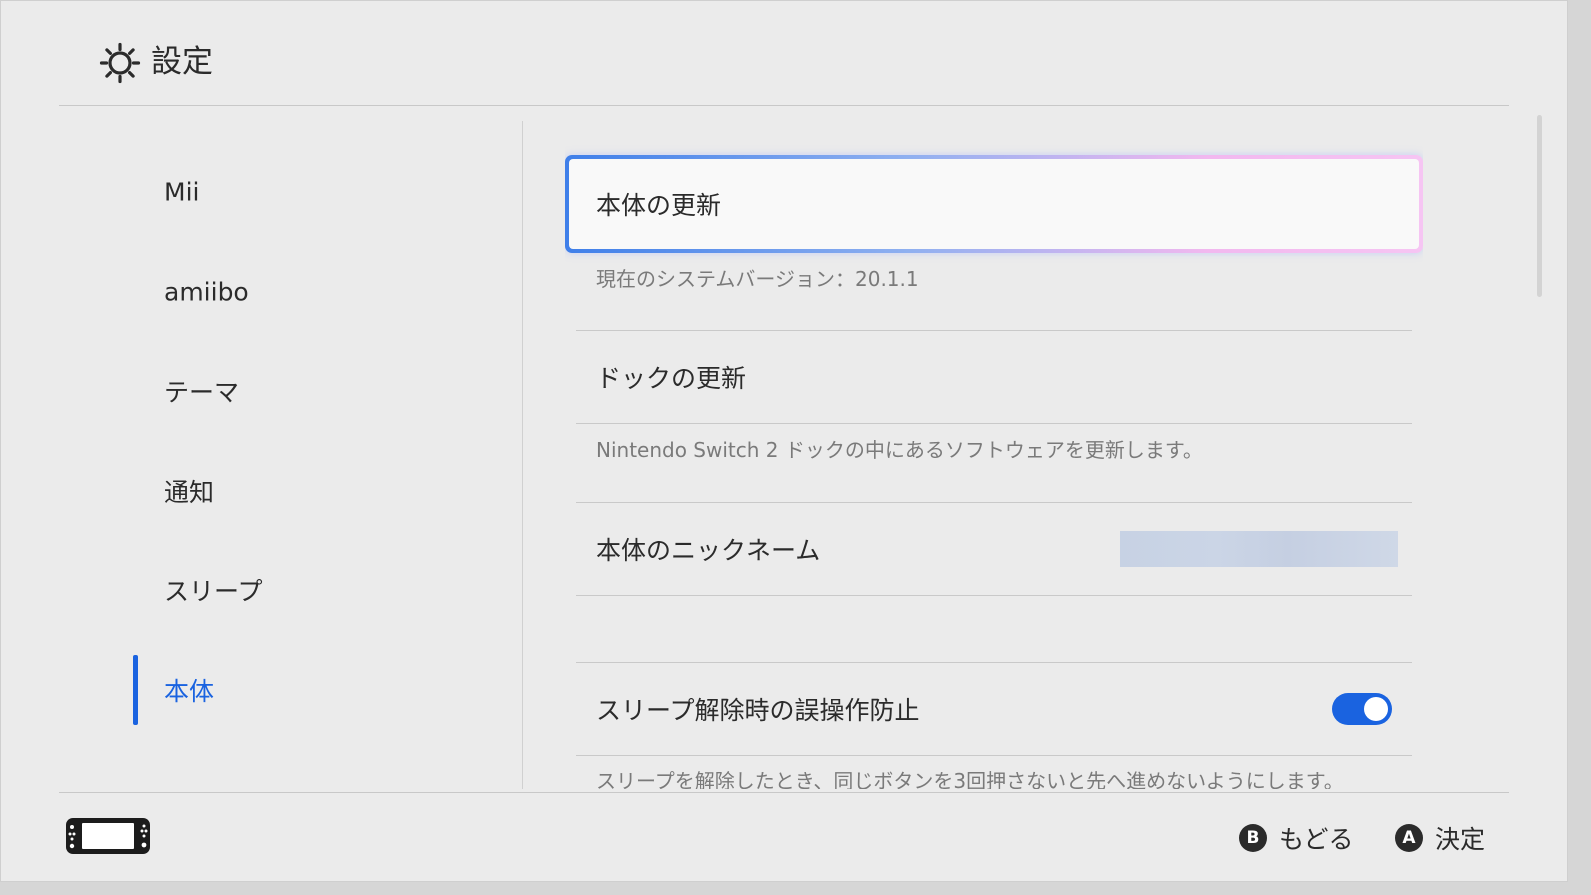 This screenshot has height=895, width=1591. I want to click on sidebar-item-label: Mii, so click(181, 192).